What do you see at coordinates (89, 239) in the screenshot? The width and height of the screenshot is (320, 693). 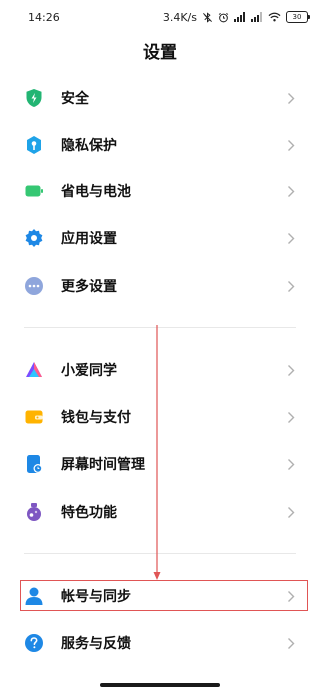 I see `settings-item-label: 应用设置` at bounding box center [89, 239].